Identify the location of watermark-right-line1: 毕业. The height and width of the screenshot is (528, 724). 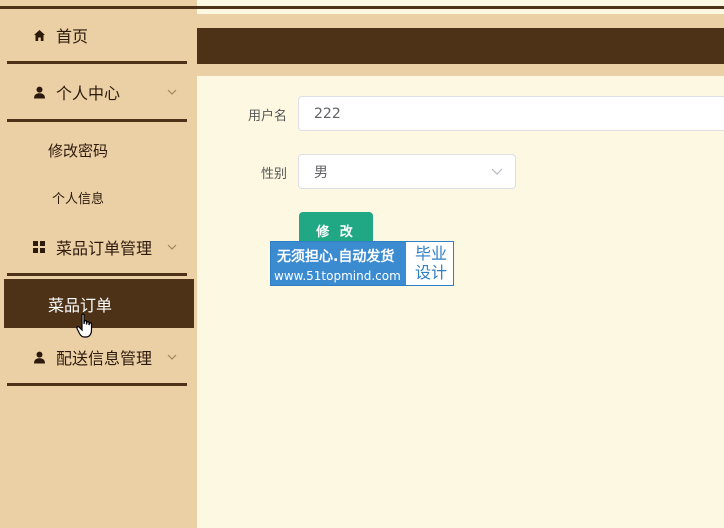
(430, 253).